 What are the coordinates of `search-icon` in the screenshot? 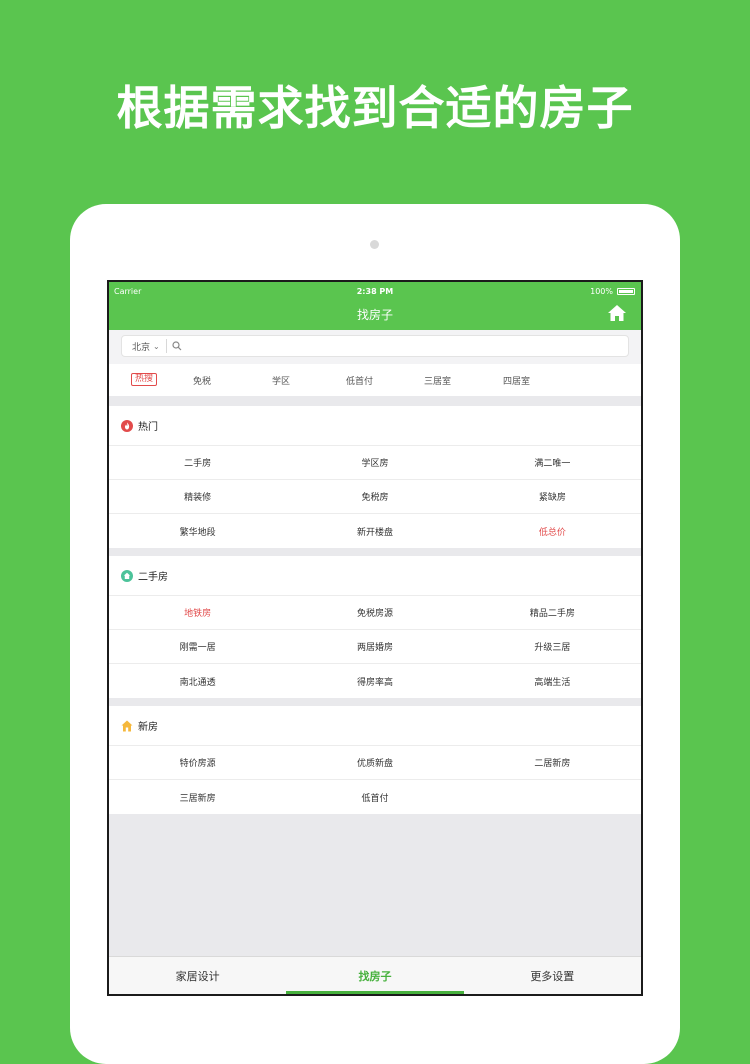 It's located at (177, 346).